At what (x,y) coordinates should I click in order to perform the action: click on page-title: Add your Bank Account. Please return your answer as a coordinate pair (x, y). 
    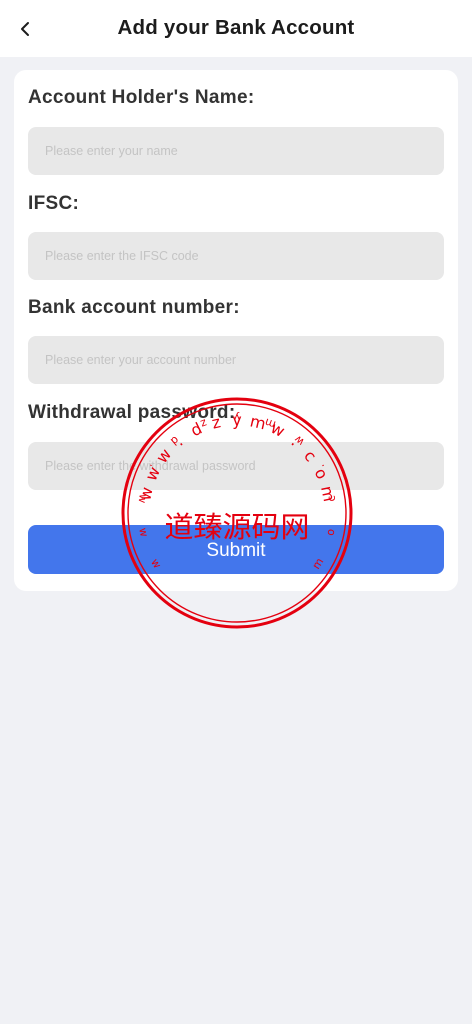
    Looking at the image, I should click on (236, 27).